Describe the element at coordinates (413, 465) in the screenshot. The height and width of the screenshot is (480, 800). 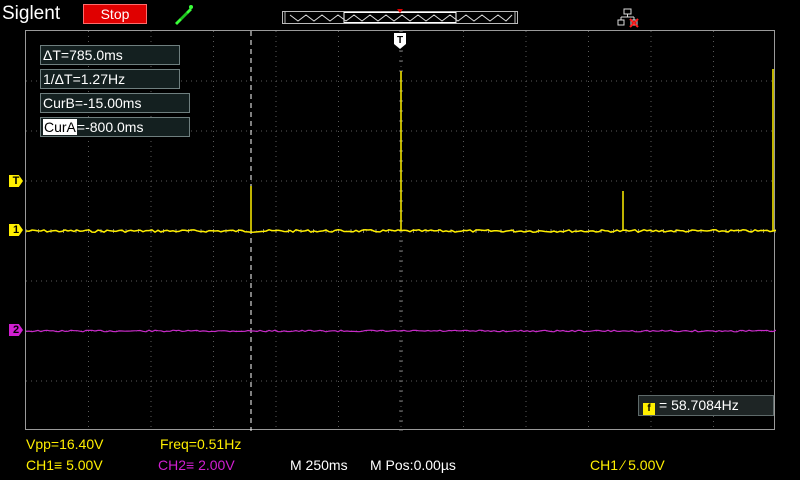
I see `horizontal-position: M Pos:0.00µs` at that location.